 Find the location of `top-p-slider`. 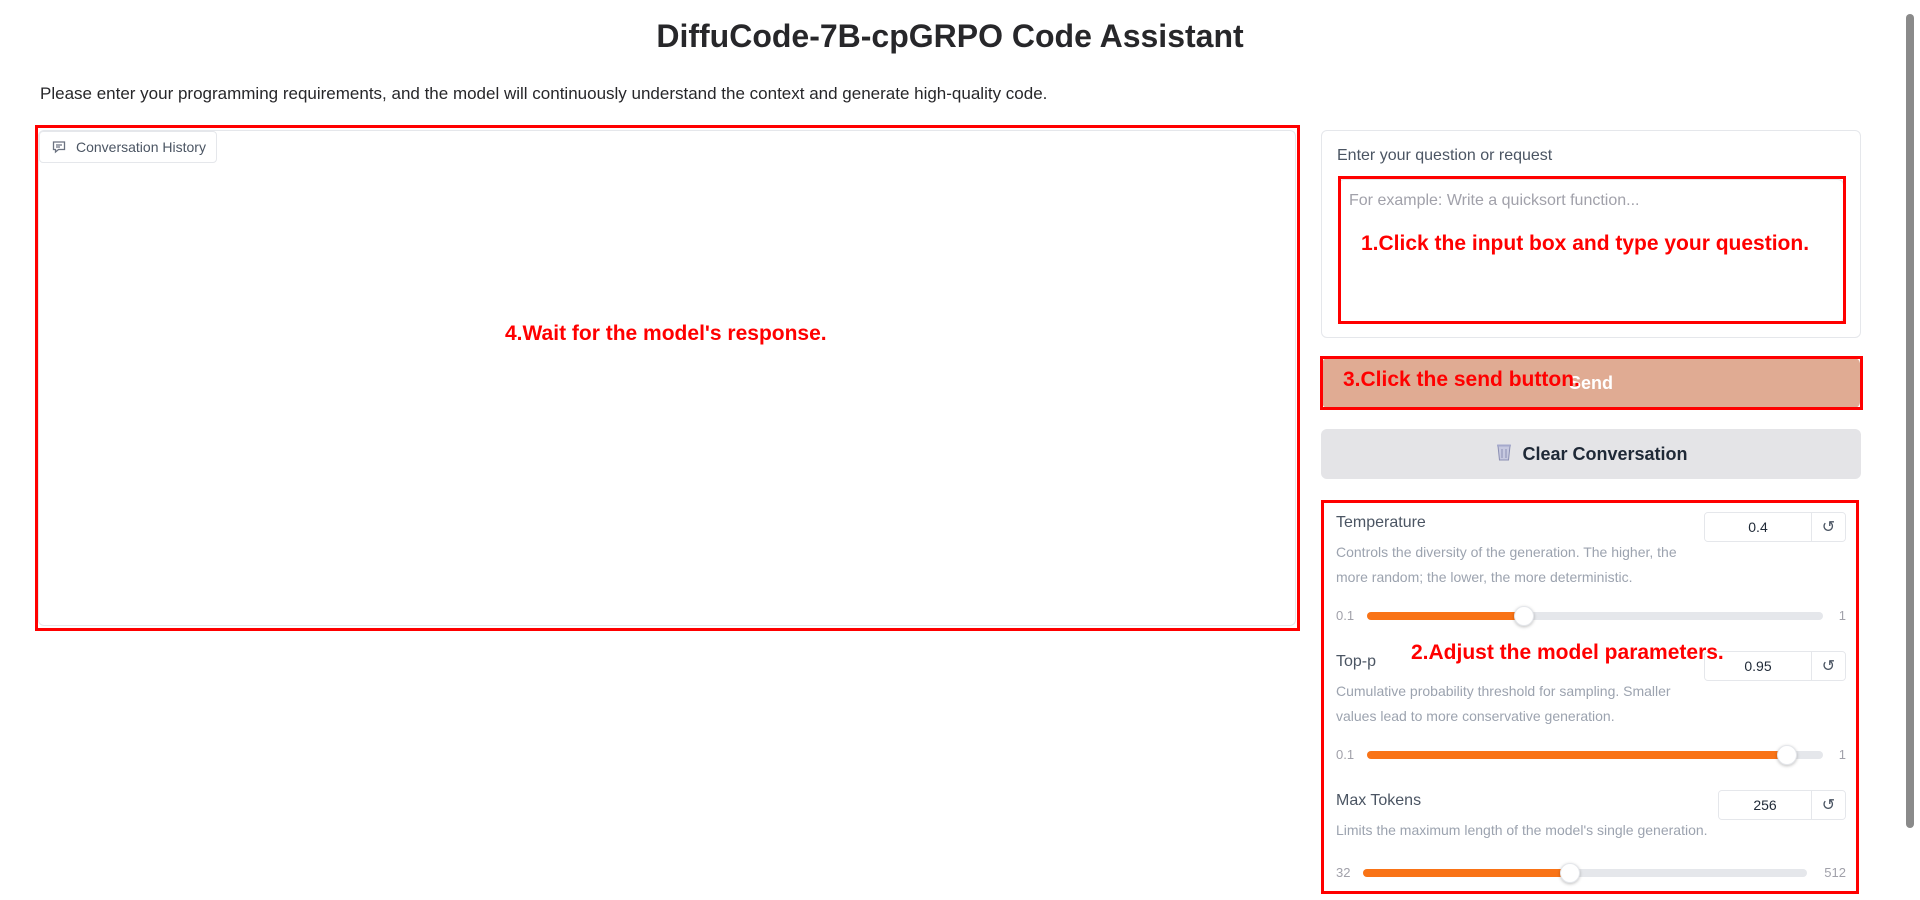

top-p-slider is located at coordinates (1595, 755).